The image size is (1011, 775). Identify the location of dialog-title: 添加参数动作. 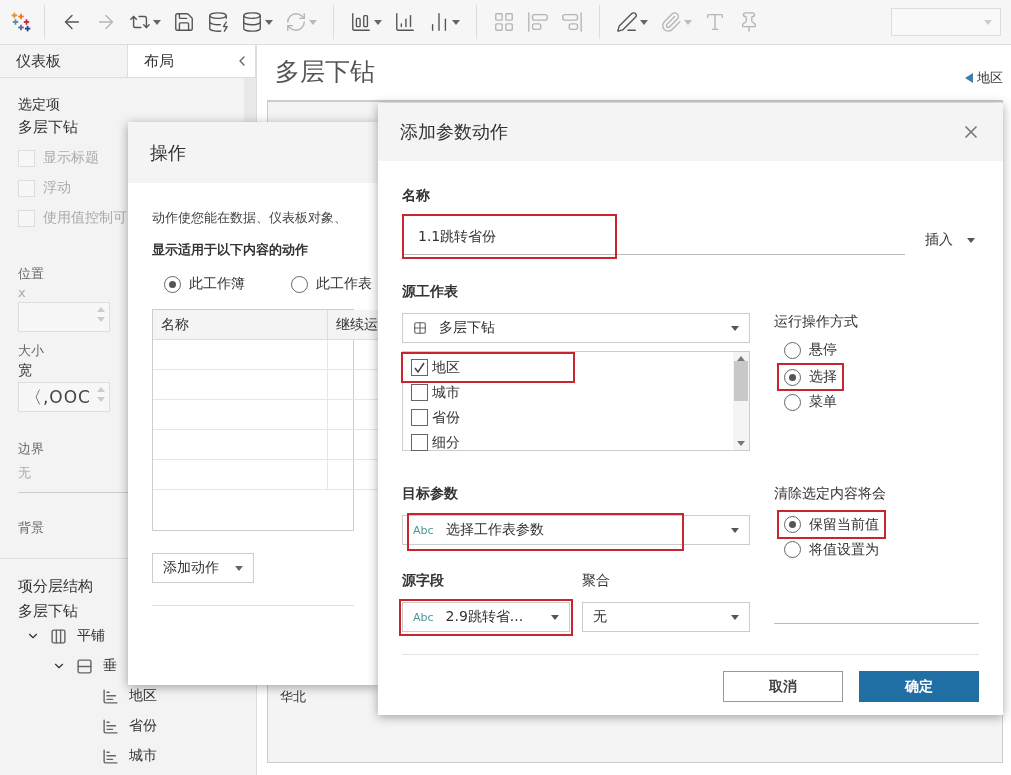
(454, 132).